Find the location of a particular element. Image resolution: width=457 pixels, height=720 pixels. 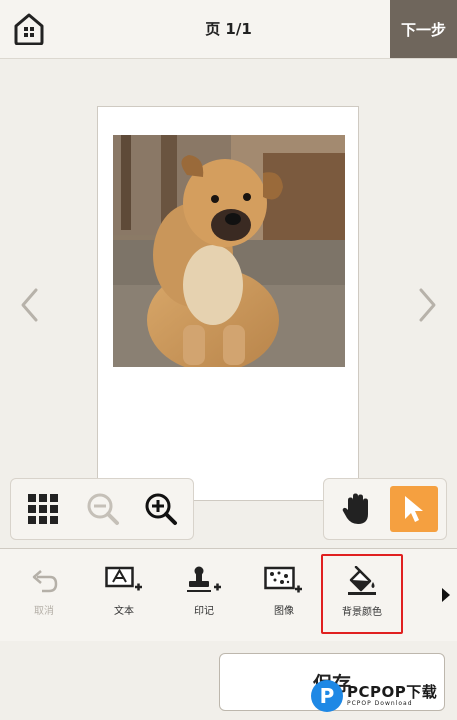

layout-grid-button is located at coordinates (43, 509).